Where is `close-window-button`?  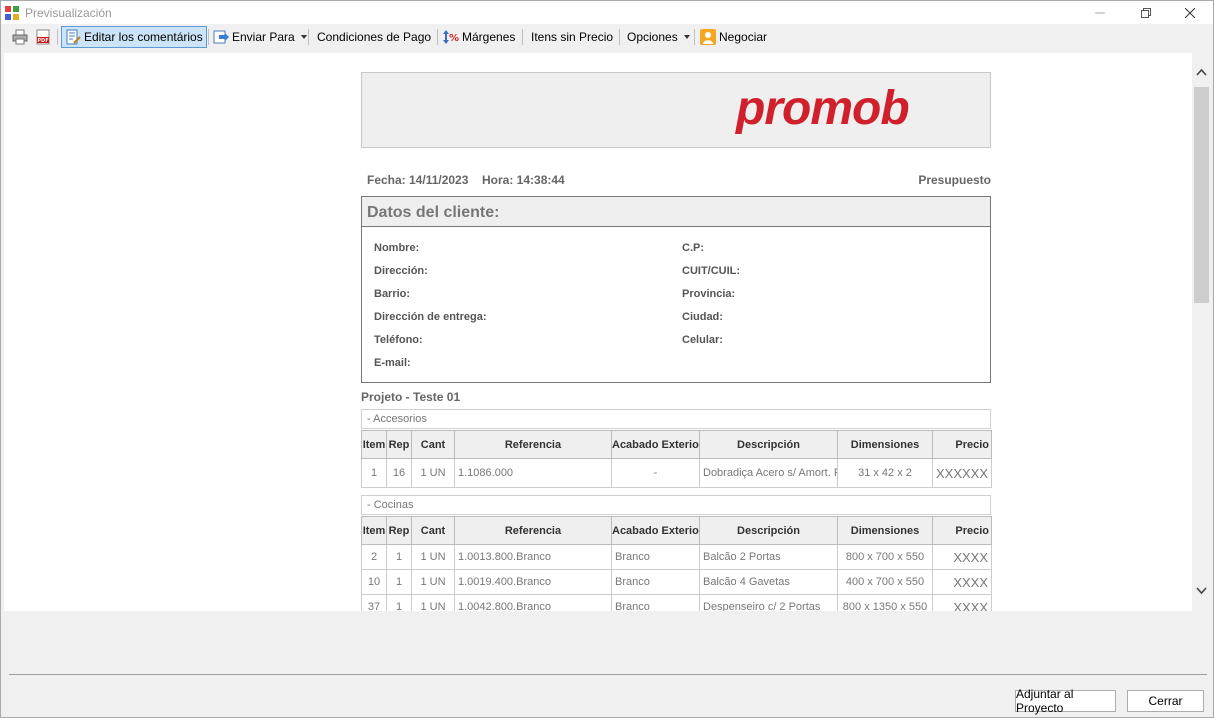
close-window-button is located at coordinates (1190, 12).